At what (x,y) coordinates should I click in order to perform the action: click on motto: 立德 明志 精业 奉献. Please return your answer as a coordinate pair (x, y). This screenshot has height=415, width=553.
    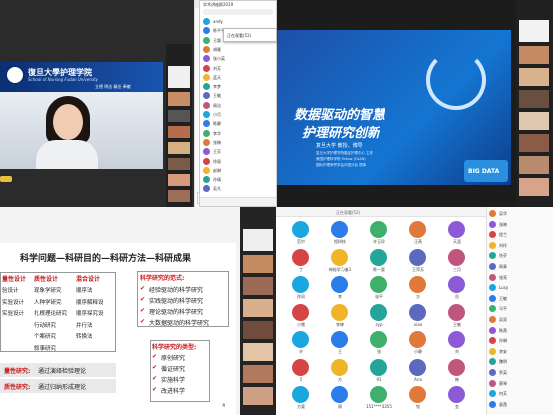
    Looking at the image, I should click on (113, 86).